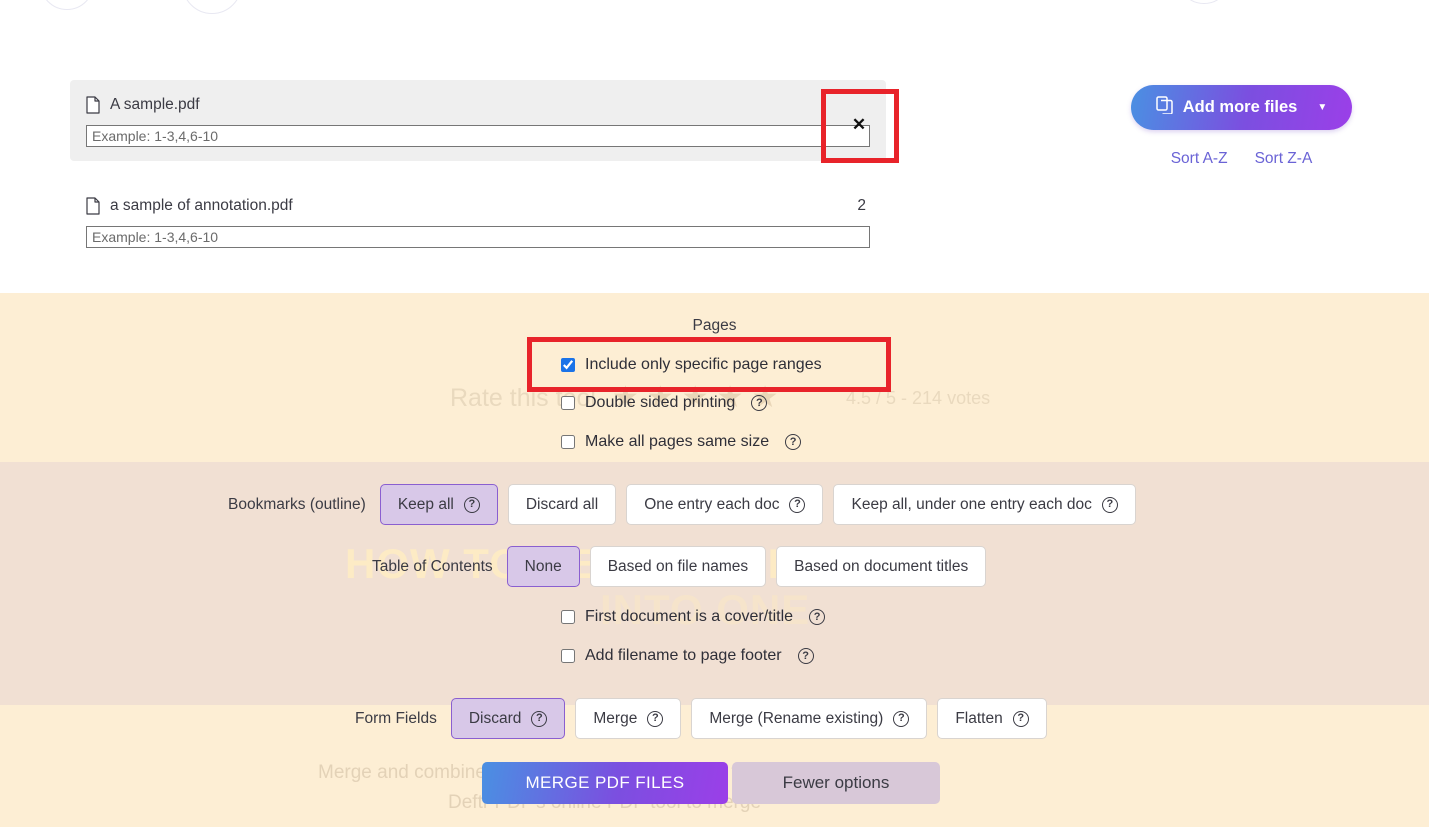 The width and height of the screenshot is (1429, 827). Describe the element at coordinates (979, 718) in the screenshot. I see `option-label: Flatten` at that location.